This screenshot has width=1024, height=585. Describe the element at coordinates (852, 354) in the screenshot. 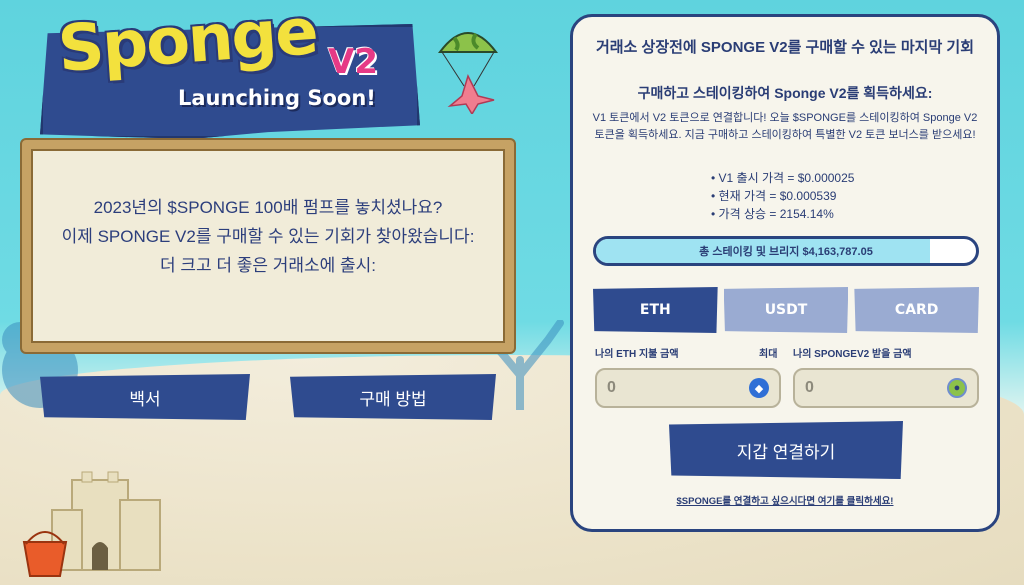

I see `receive-amount-label: 나의 SPONGEV2 받을 금액` at that location.